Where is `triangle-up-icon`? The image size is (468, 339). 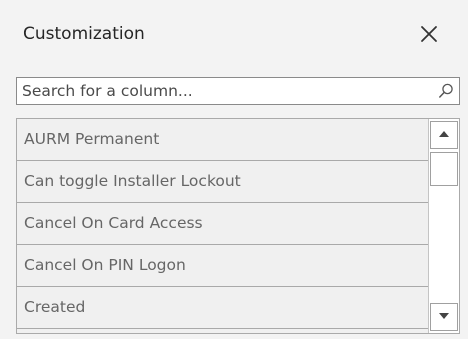 triangle-up-icon is located at coordinates (444, 134).